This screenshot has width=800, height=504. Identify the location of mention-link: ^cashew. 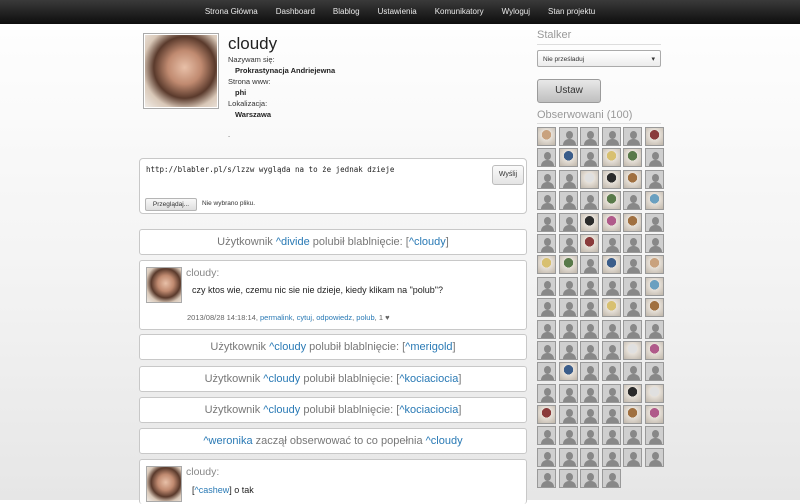
(212, 490).